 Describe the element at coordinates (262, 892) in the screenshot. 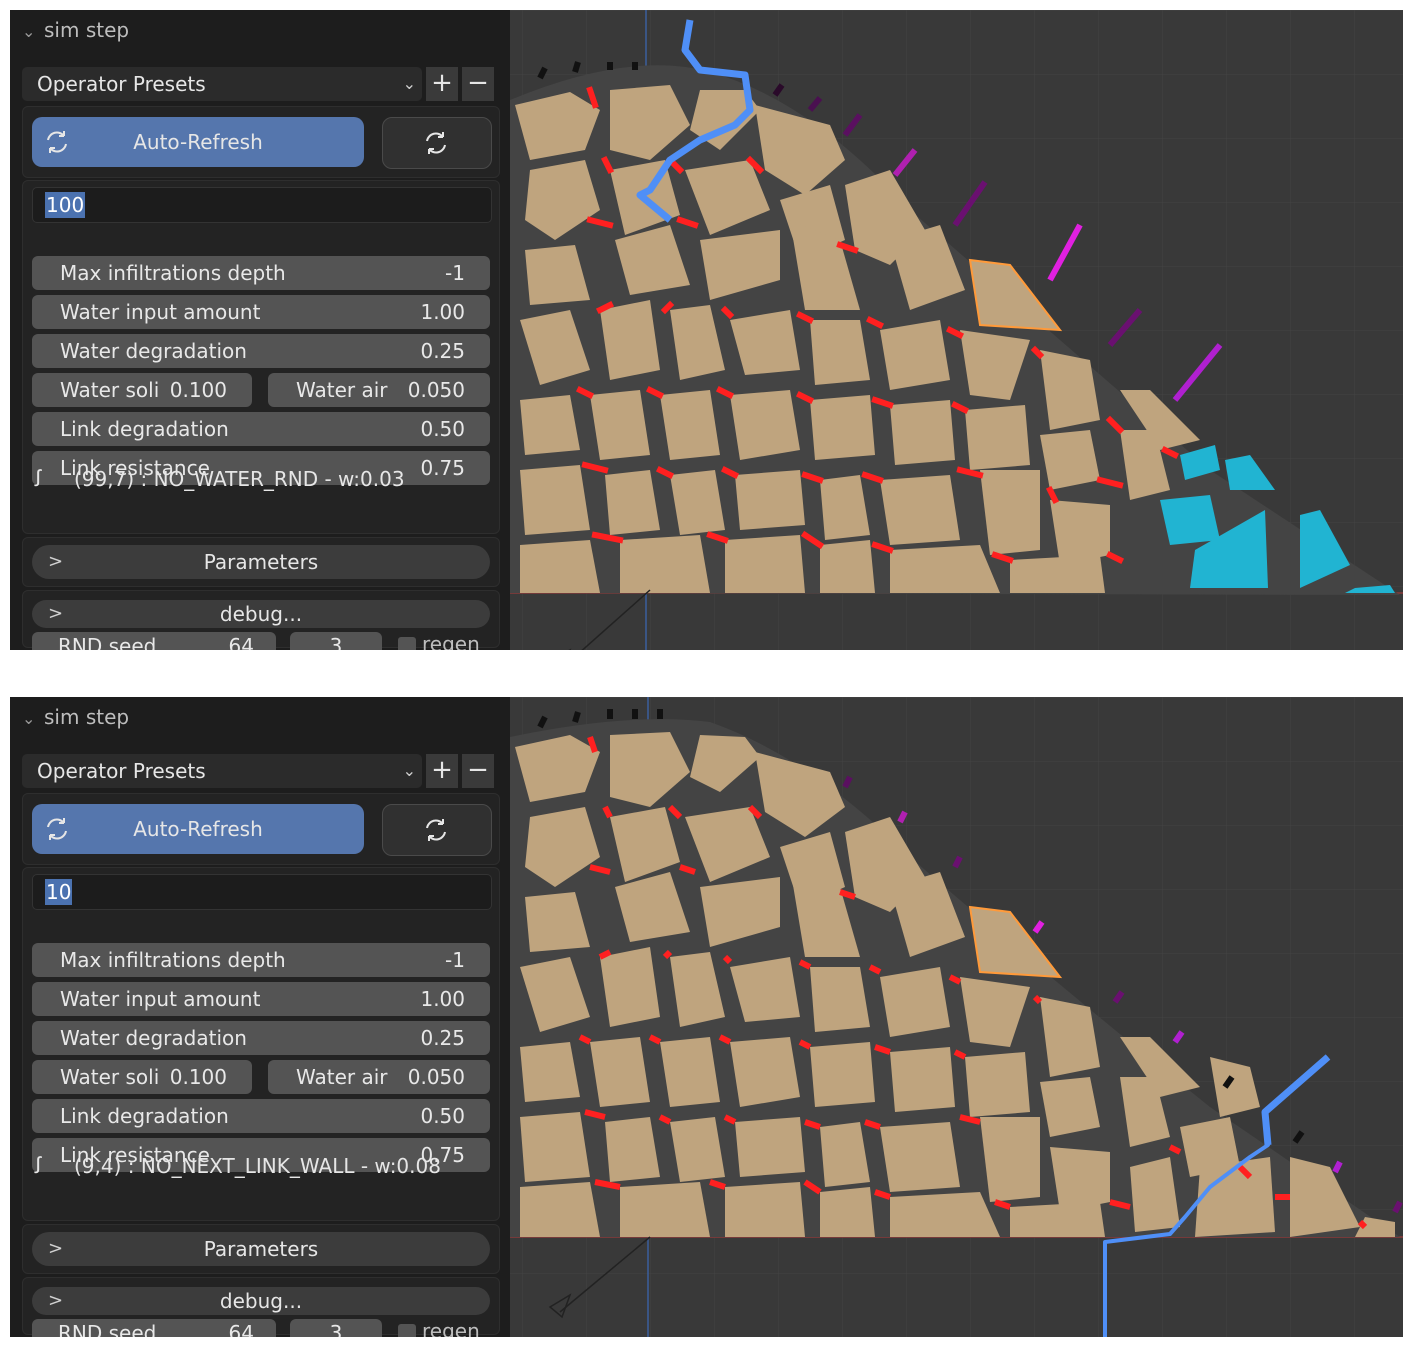

I see `step-count-input: 10` at that location.